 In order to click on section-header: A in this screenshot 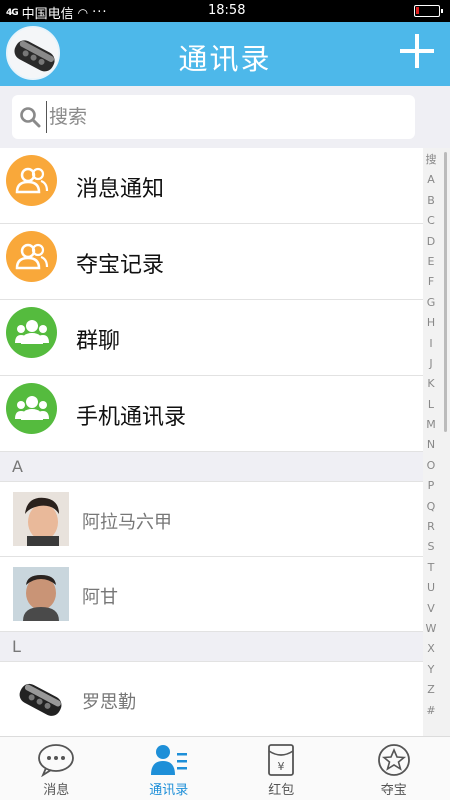, I will do `click(211, 467)`.